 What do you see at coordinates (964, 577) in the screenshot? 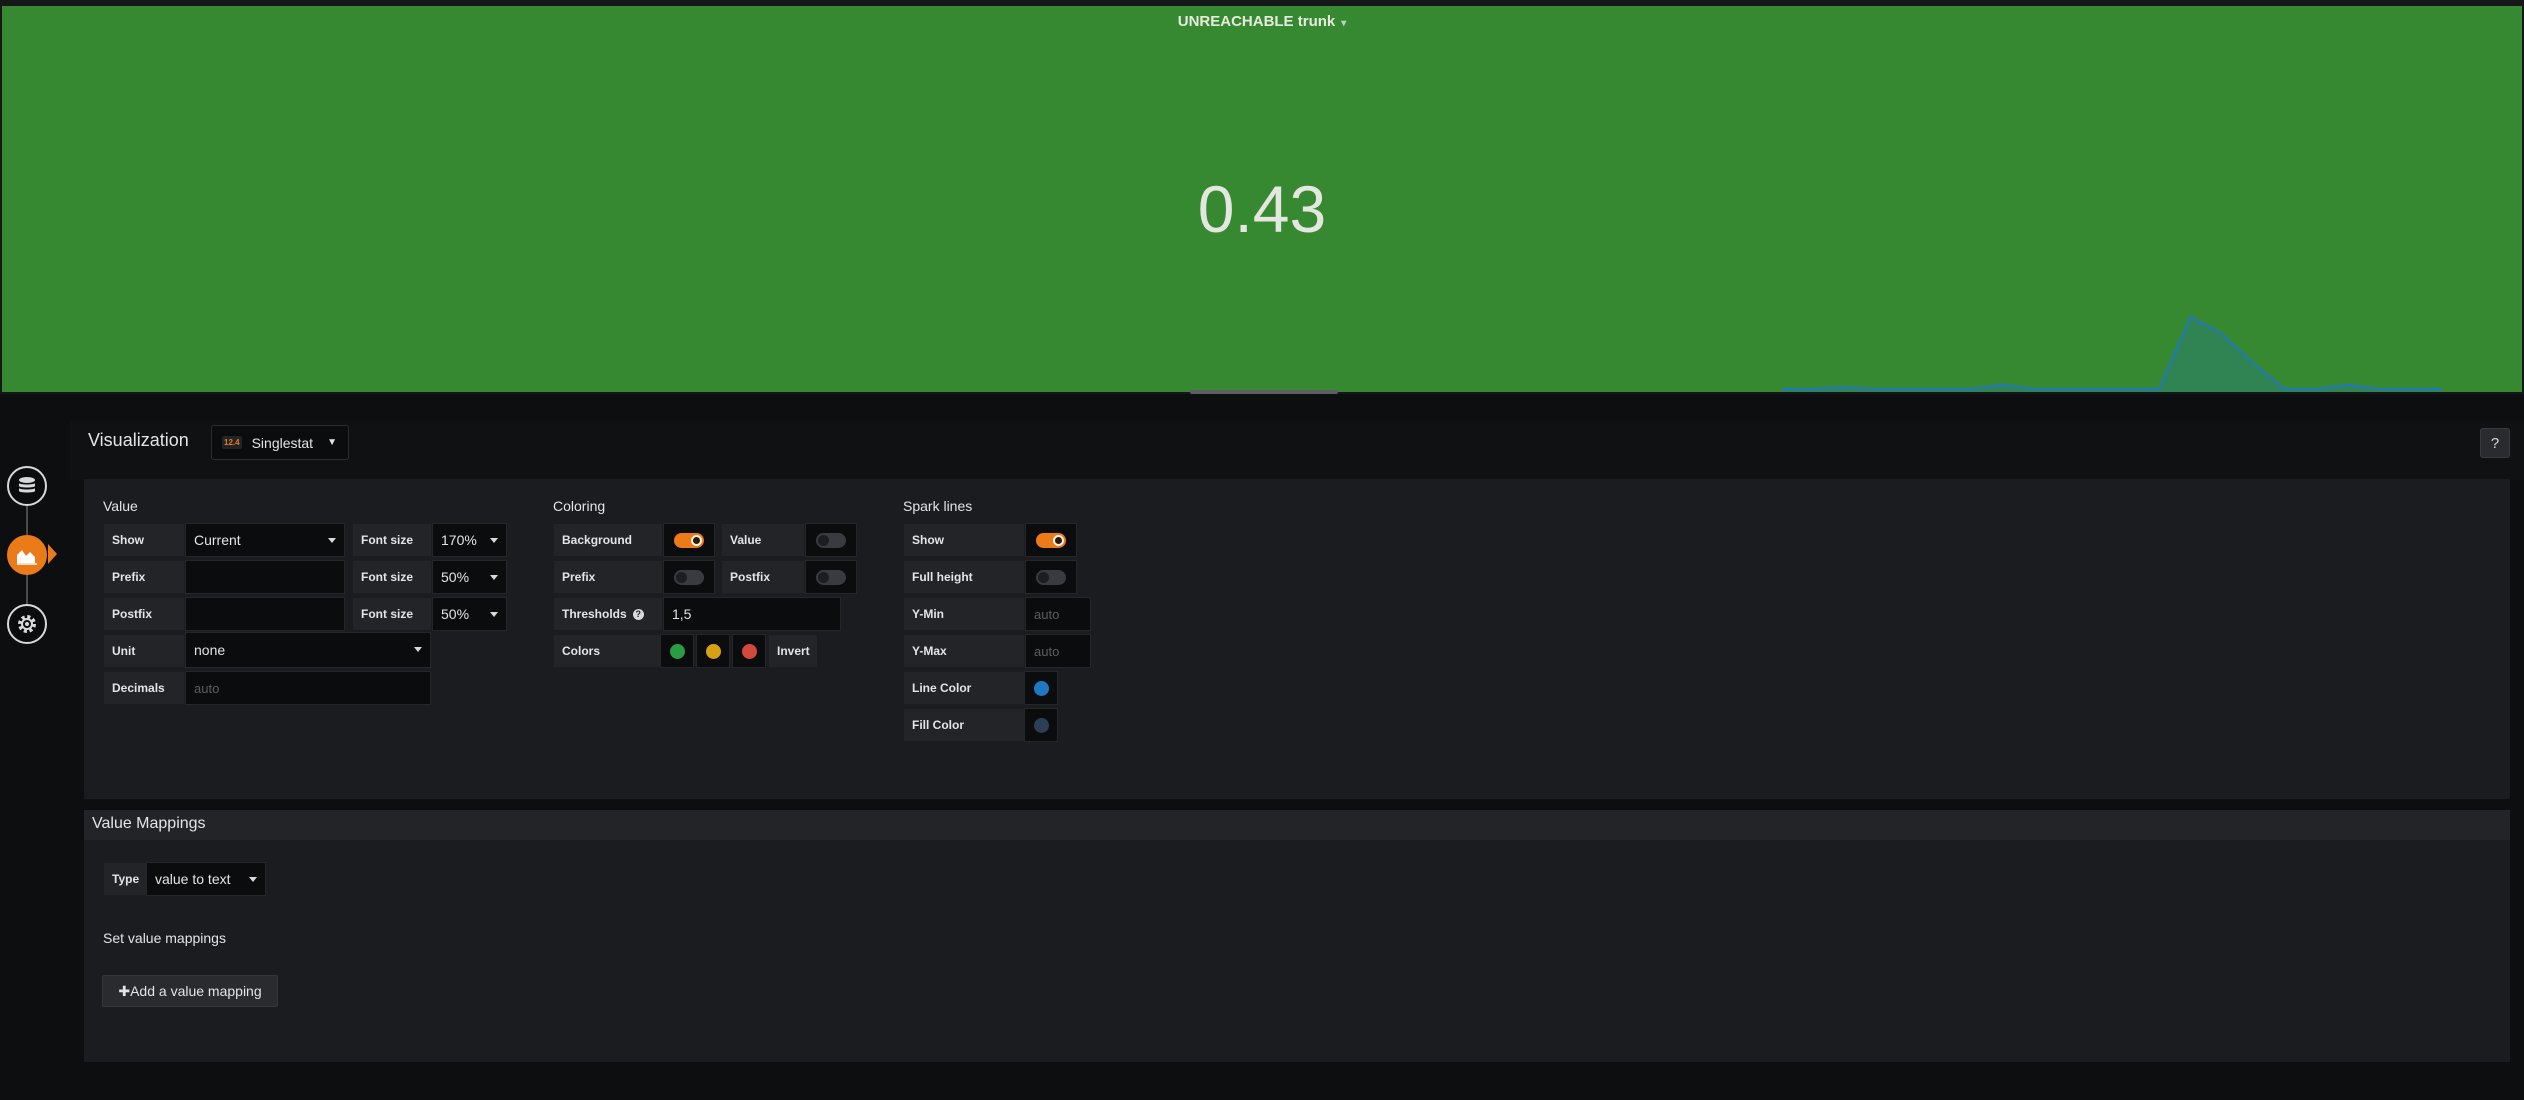
I see `full-height-label: Full height` at bounding box center [964, 577].